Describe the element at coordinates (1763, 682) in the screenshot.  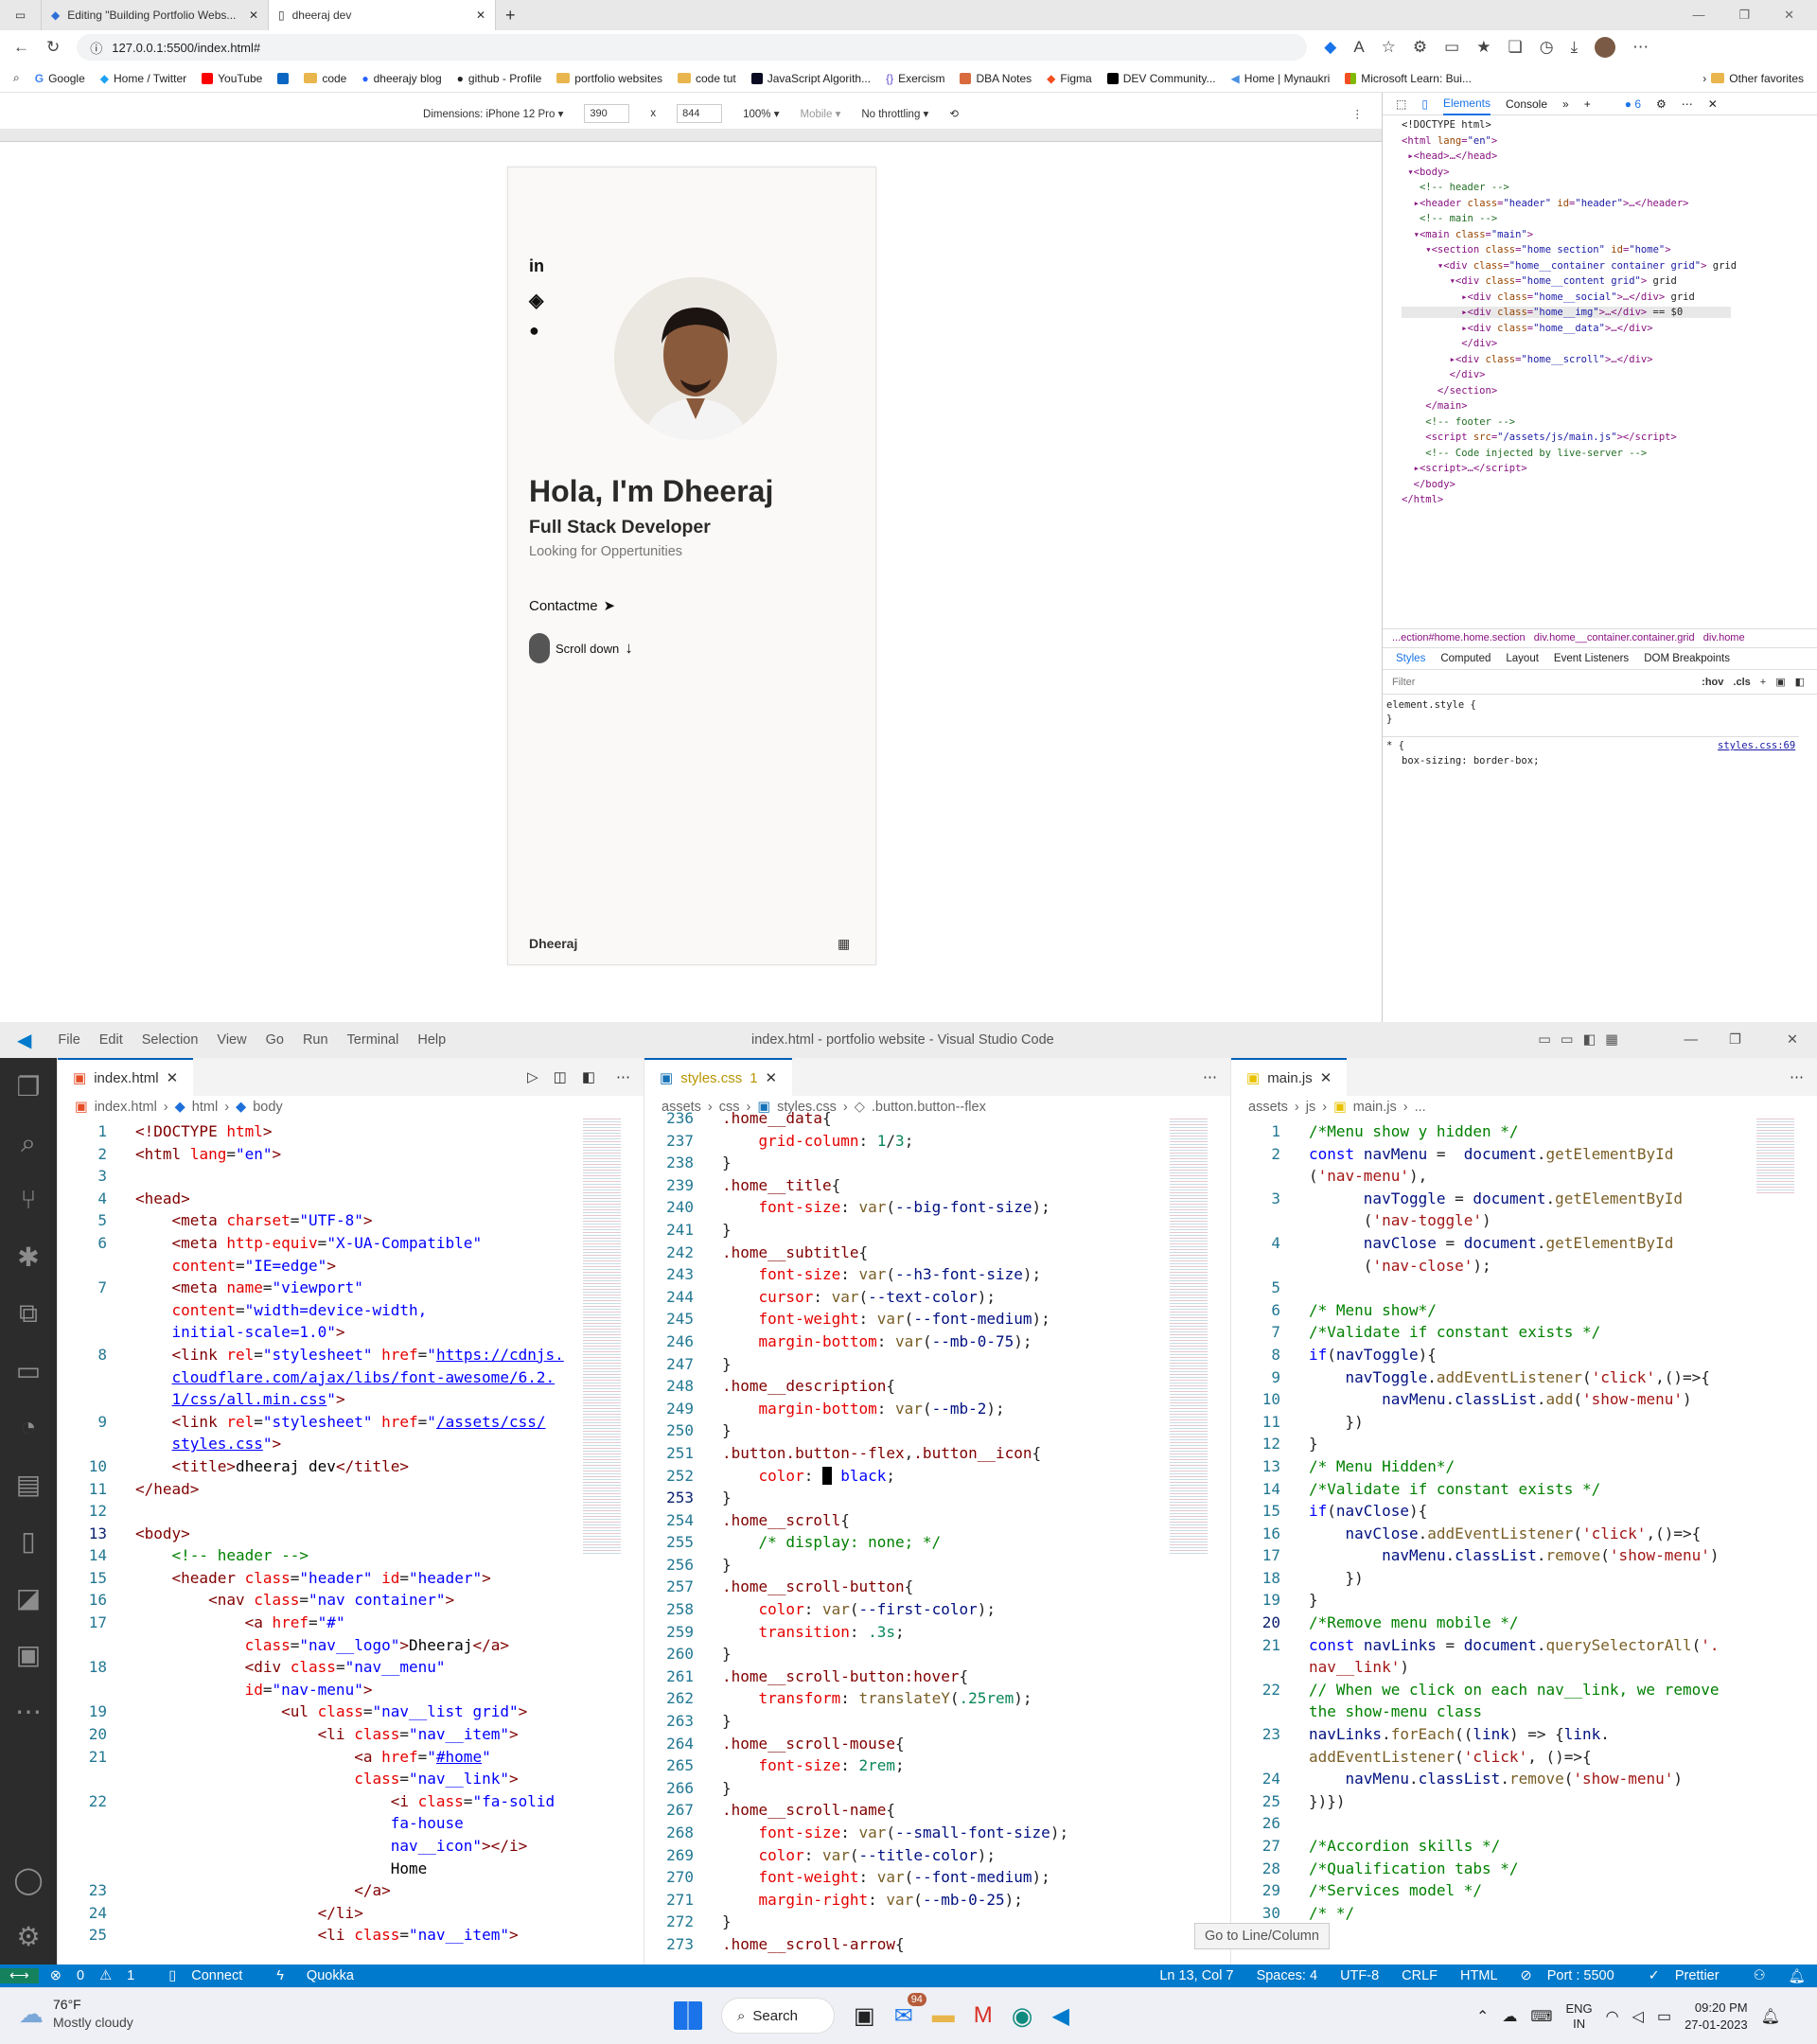
I see `new-rule-icon: +` at that location.